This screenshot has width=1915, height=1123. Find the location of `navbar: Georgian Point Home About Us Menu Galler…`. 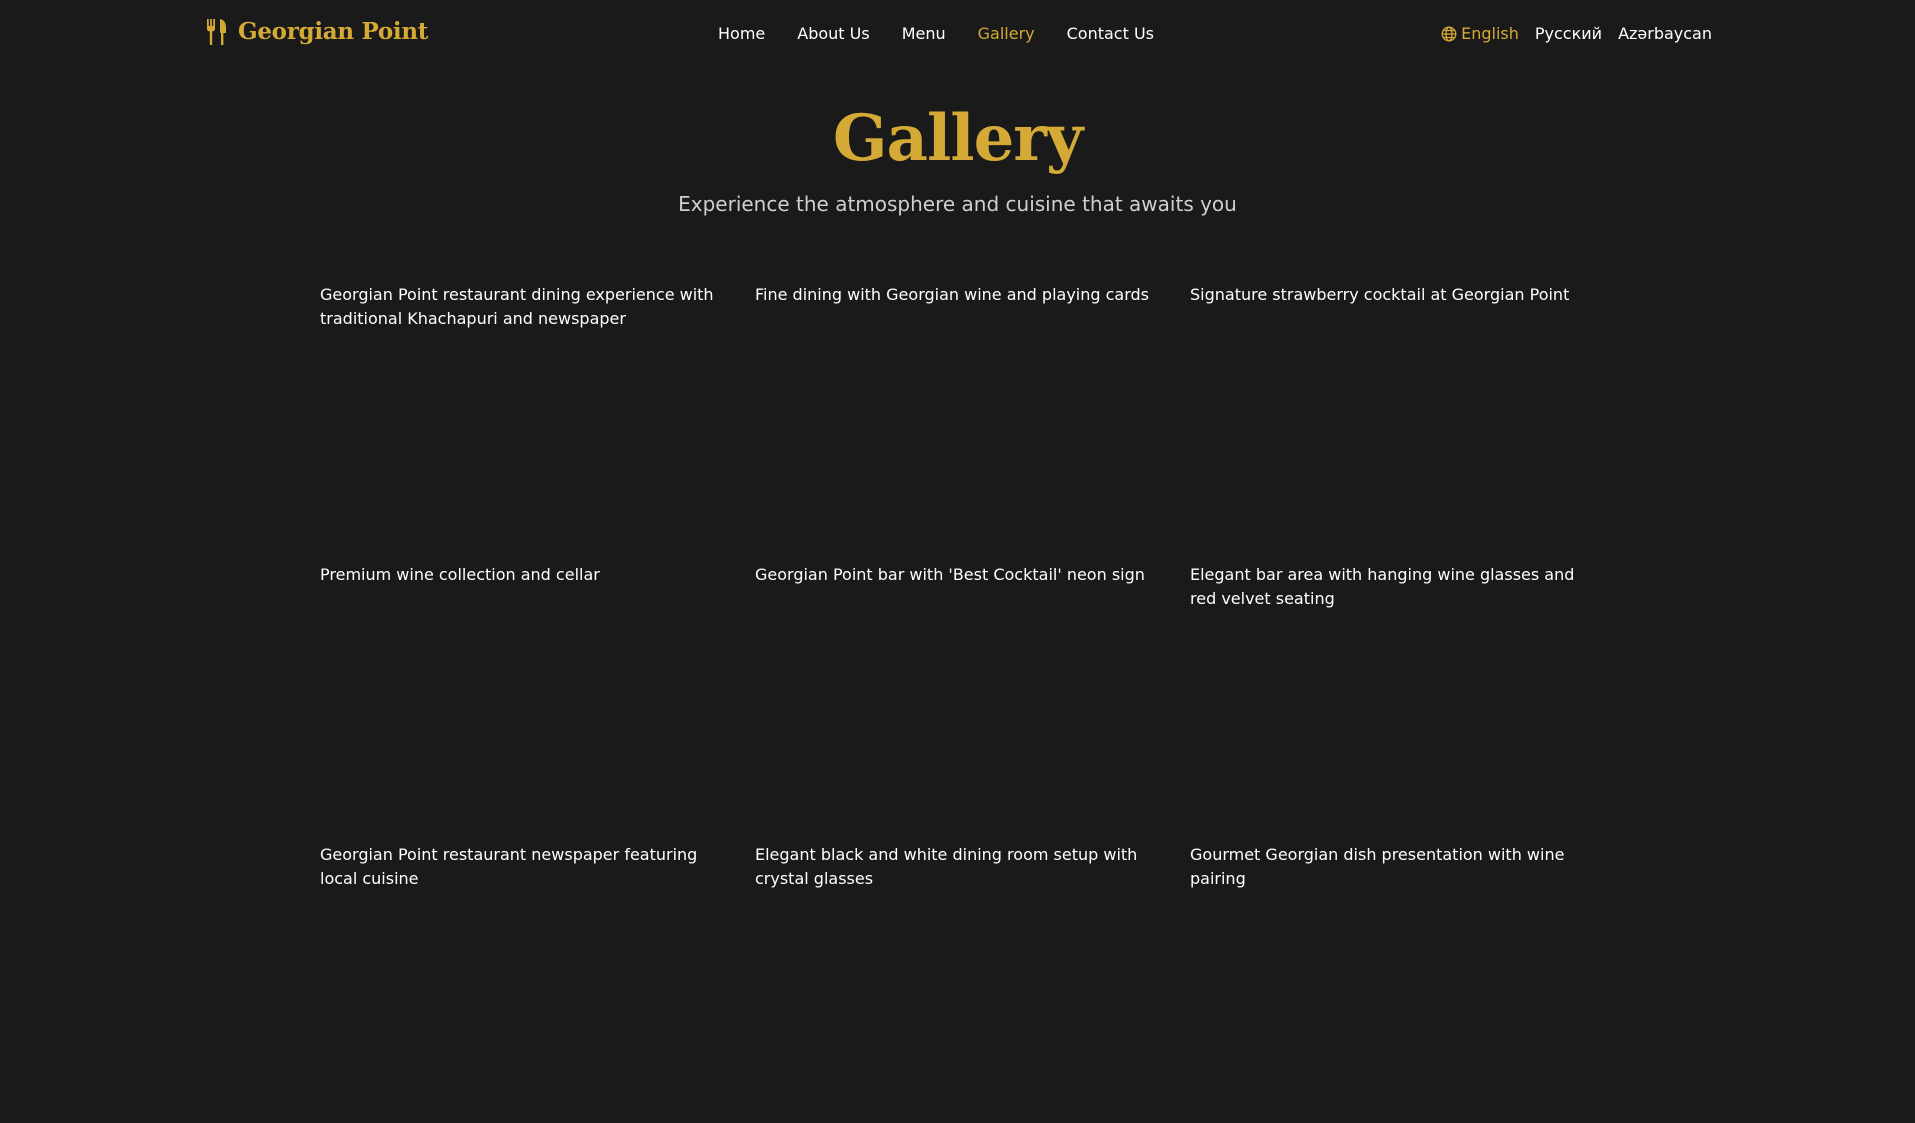

navbar: Georgian Point Home About Us Menu Galler… is located at coordinates (957, 35).